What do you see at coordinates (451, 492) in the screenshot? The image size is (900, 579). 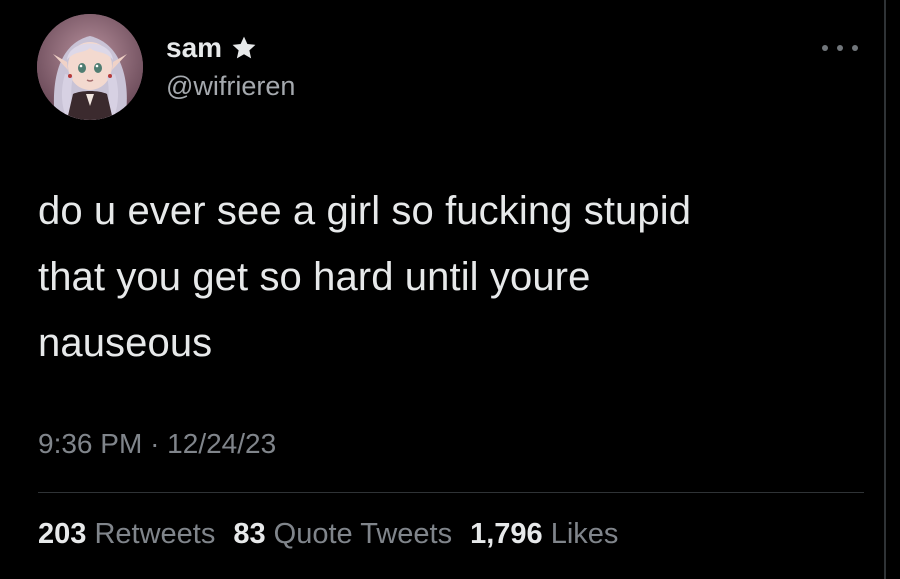 I see `divider` at bounding box center [451, 492].